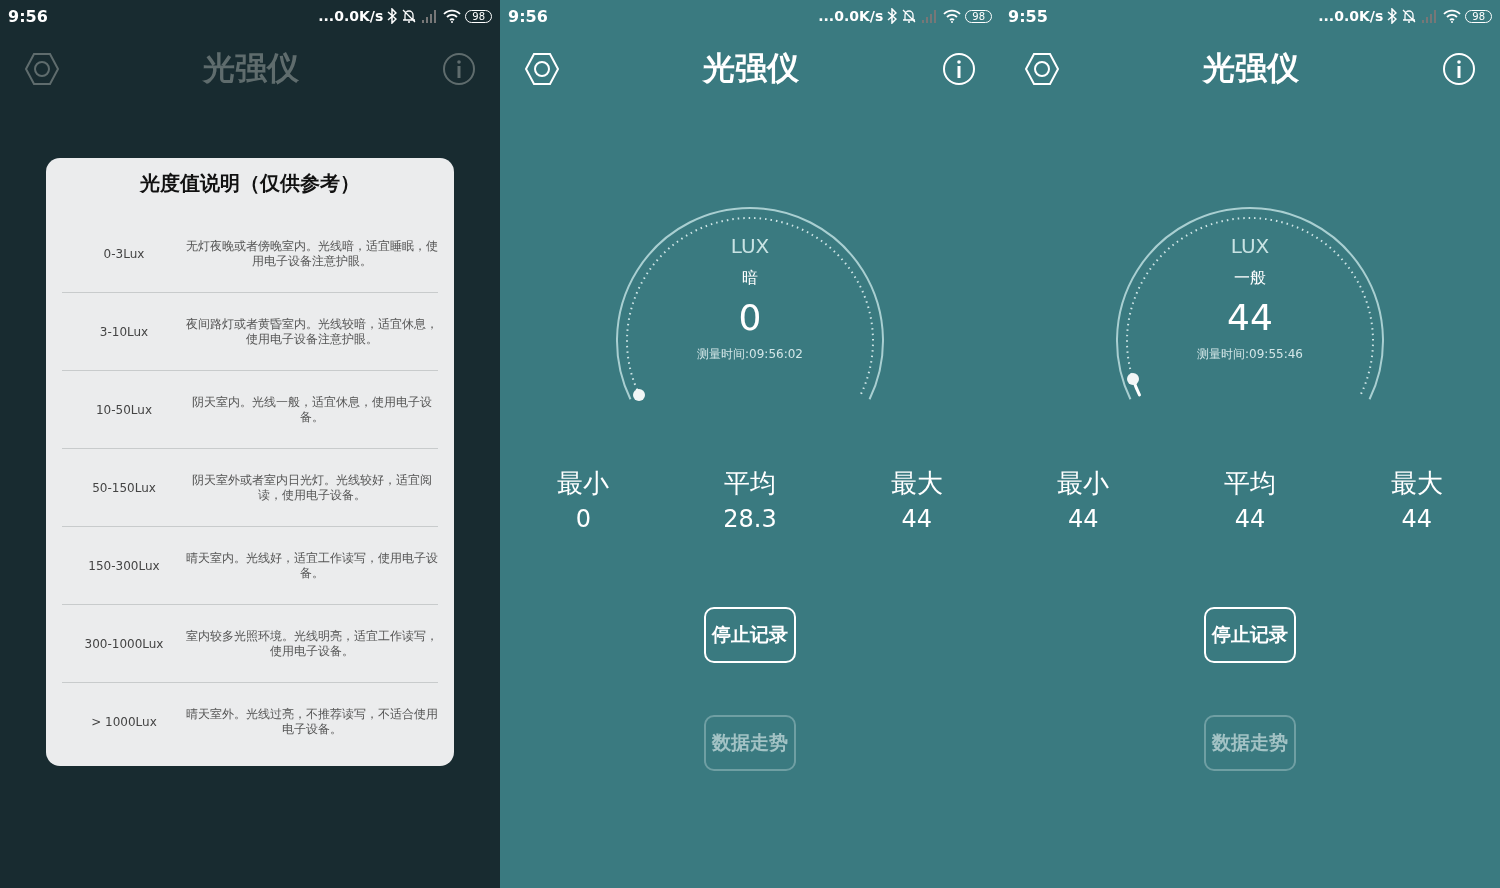 The image size is (1500, 888). What do you see at coordinates (124, 565) in the screenshot?
I see `lux-range: 150-300Lux` at bounding box center [124, 565].